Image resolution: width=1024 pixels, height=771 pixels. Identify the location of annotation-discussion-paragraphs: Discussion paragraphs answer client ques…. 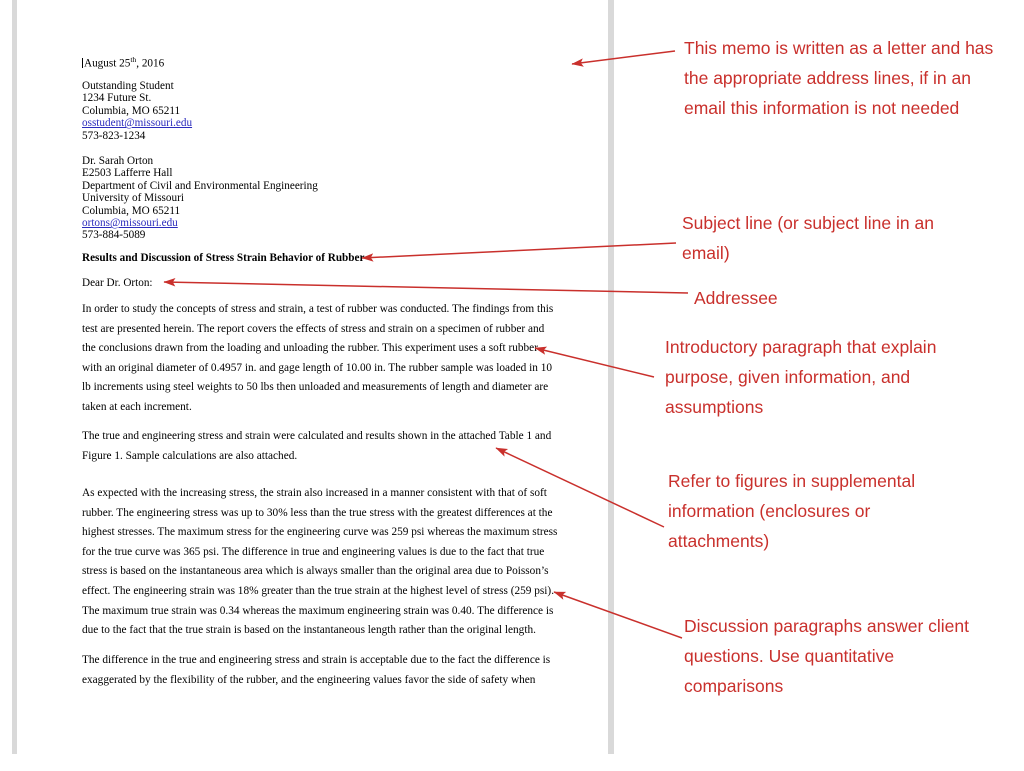
(826, 656).